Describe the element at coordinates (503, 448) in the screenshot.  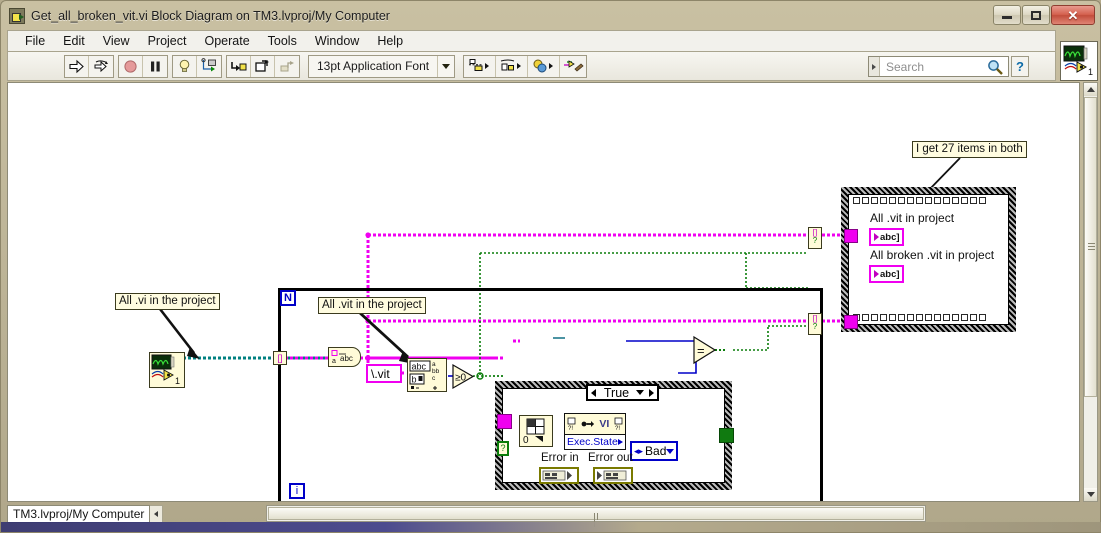
I see `case-selector-terminal: ?` at that location.